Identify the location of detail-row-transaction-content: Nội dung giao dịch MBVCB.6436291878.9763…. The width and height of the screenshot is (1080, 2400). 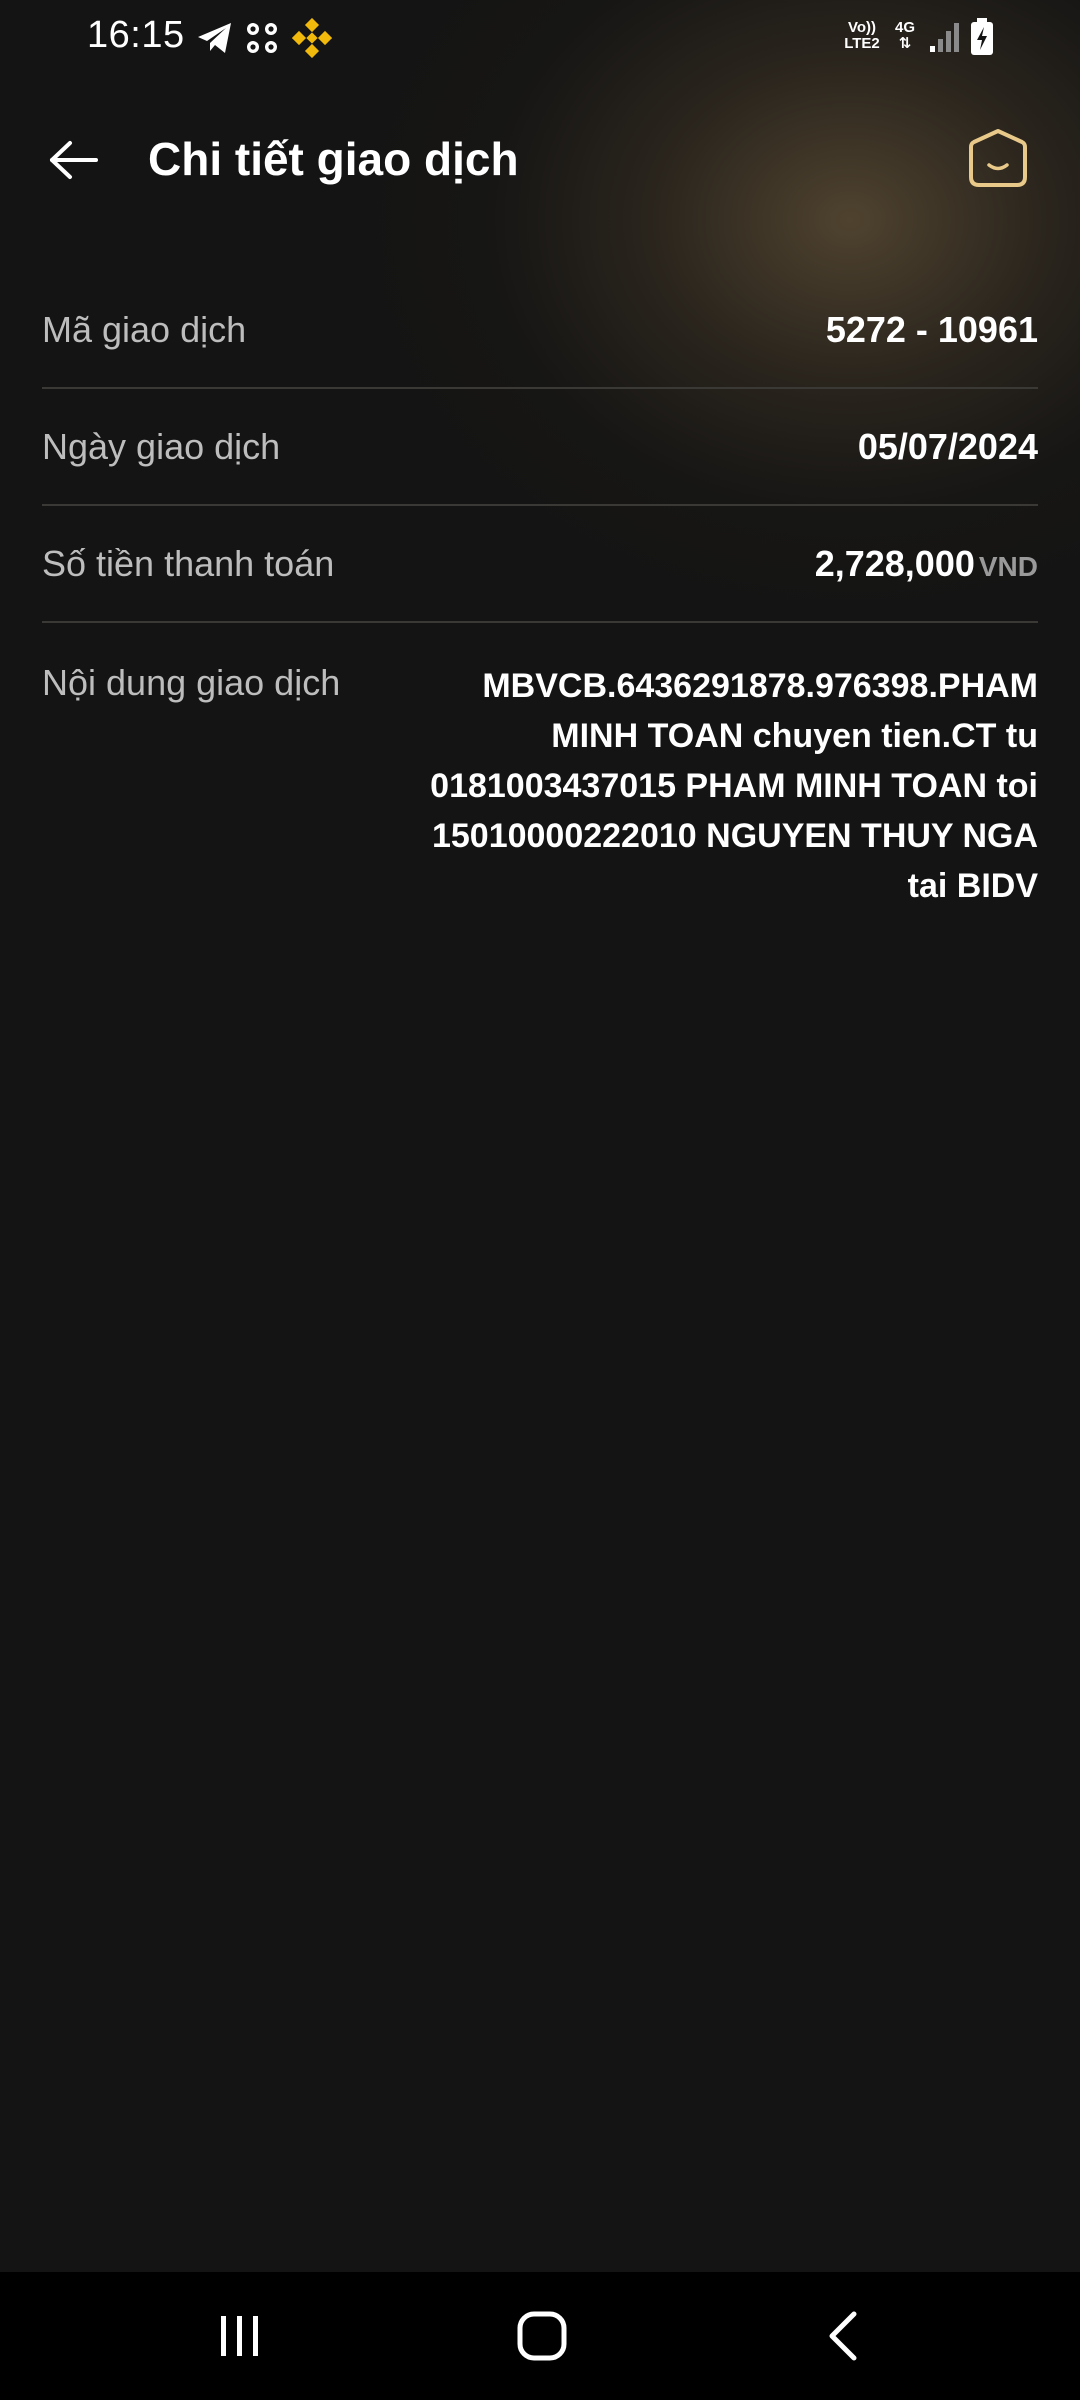
(540, 767).